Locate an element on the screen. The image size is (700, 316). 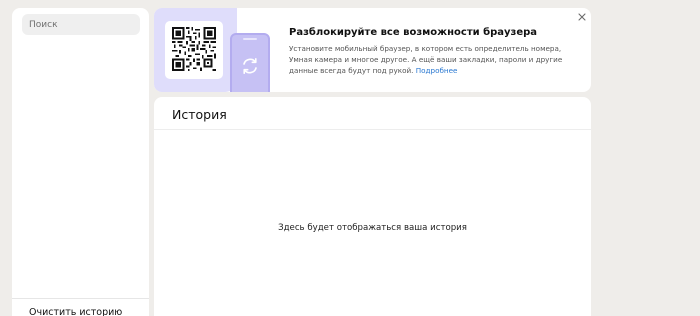
history-divider is located at coordinates (372, 129).